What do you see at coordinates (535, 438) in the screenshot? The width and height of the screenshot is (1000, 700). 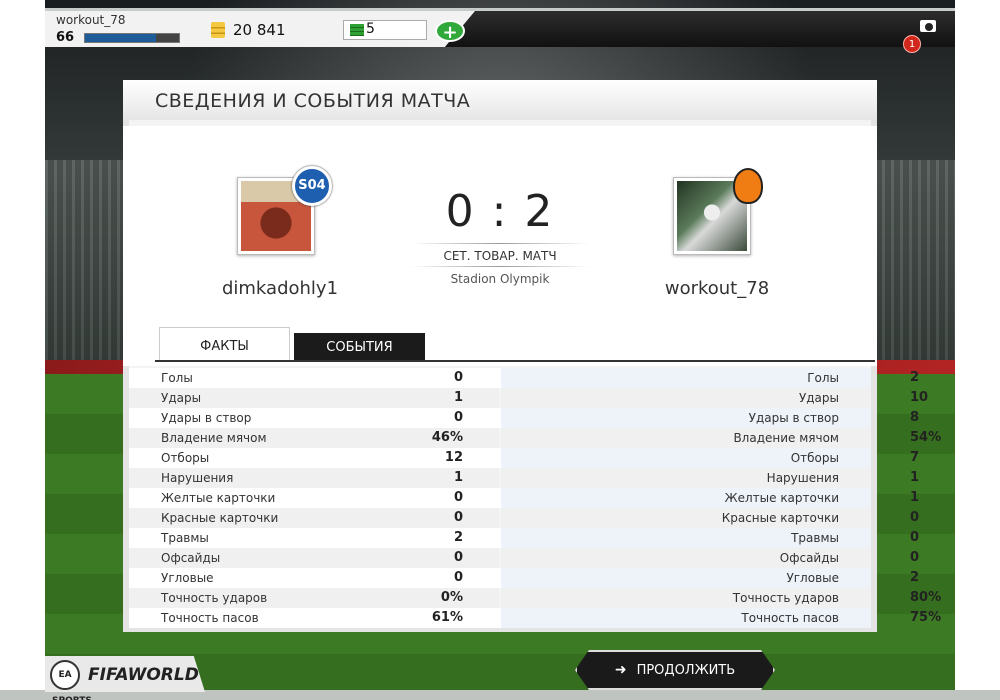 I see `stat-row: Владение мячом 46% 54% Владение мячом` at bounding box center [535, 438].